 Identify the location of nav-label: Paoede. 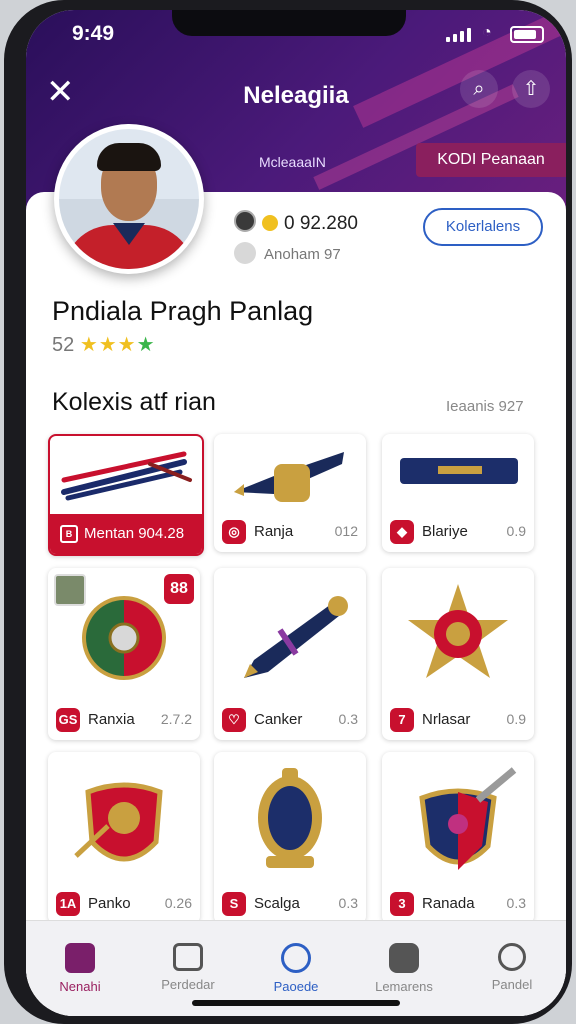
(296, 986).